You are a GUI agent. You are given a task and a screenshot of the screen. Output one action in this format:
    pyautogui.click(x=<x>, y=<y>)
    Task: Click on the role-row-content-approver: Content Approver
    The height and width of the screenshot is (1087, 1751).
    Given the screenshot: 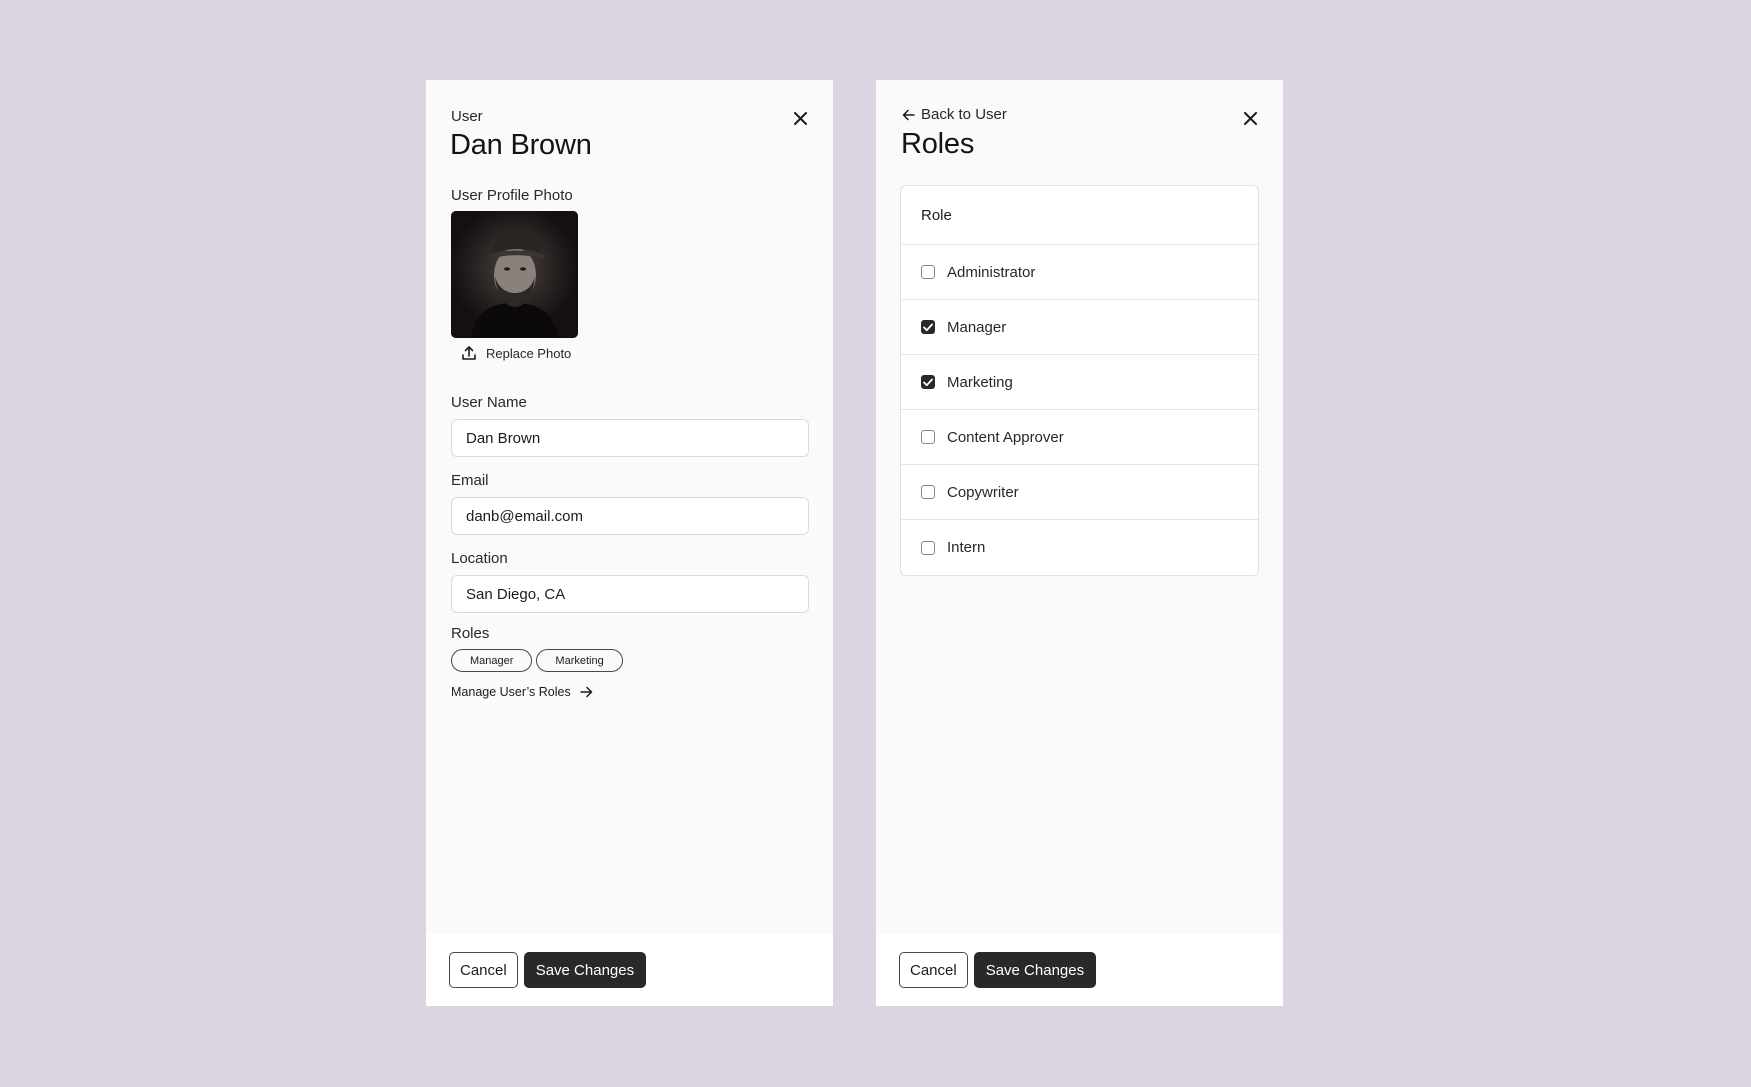 What is the action you would take?
    pyautogui.click(x=1079, y=437)
    